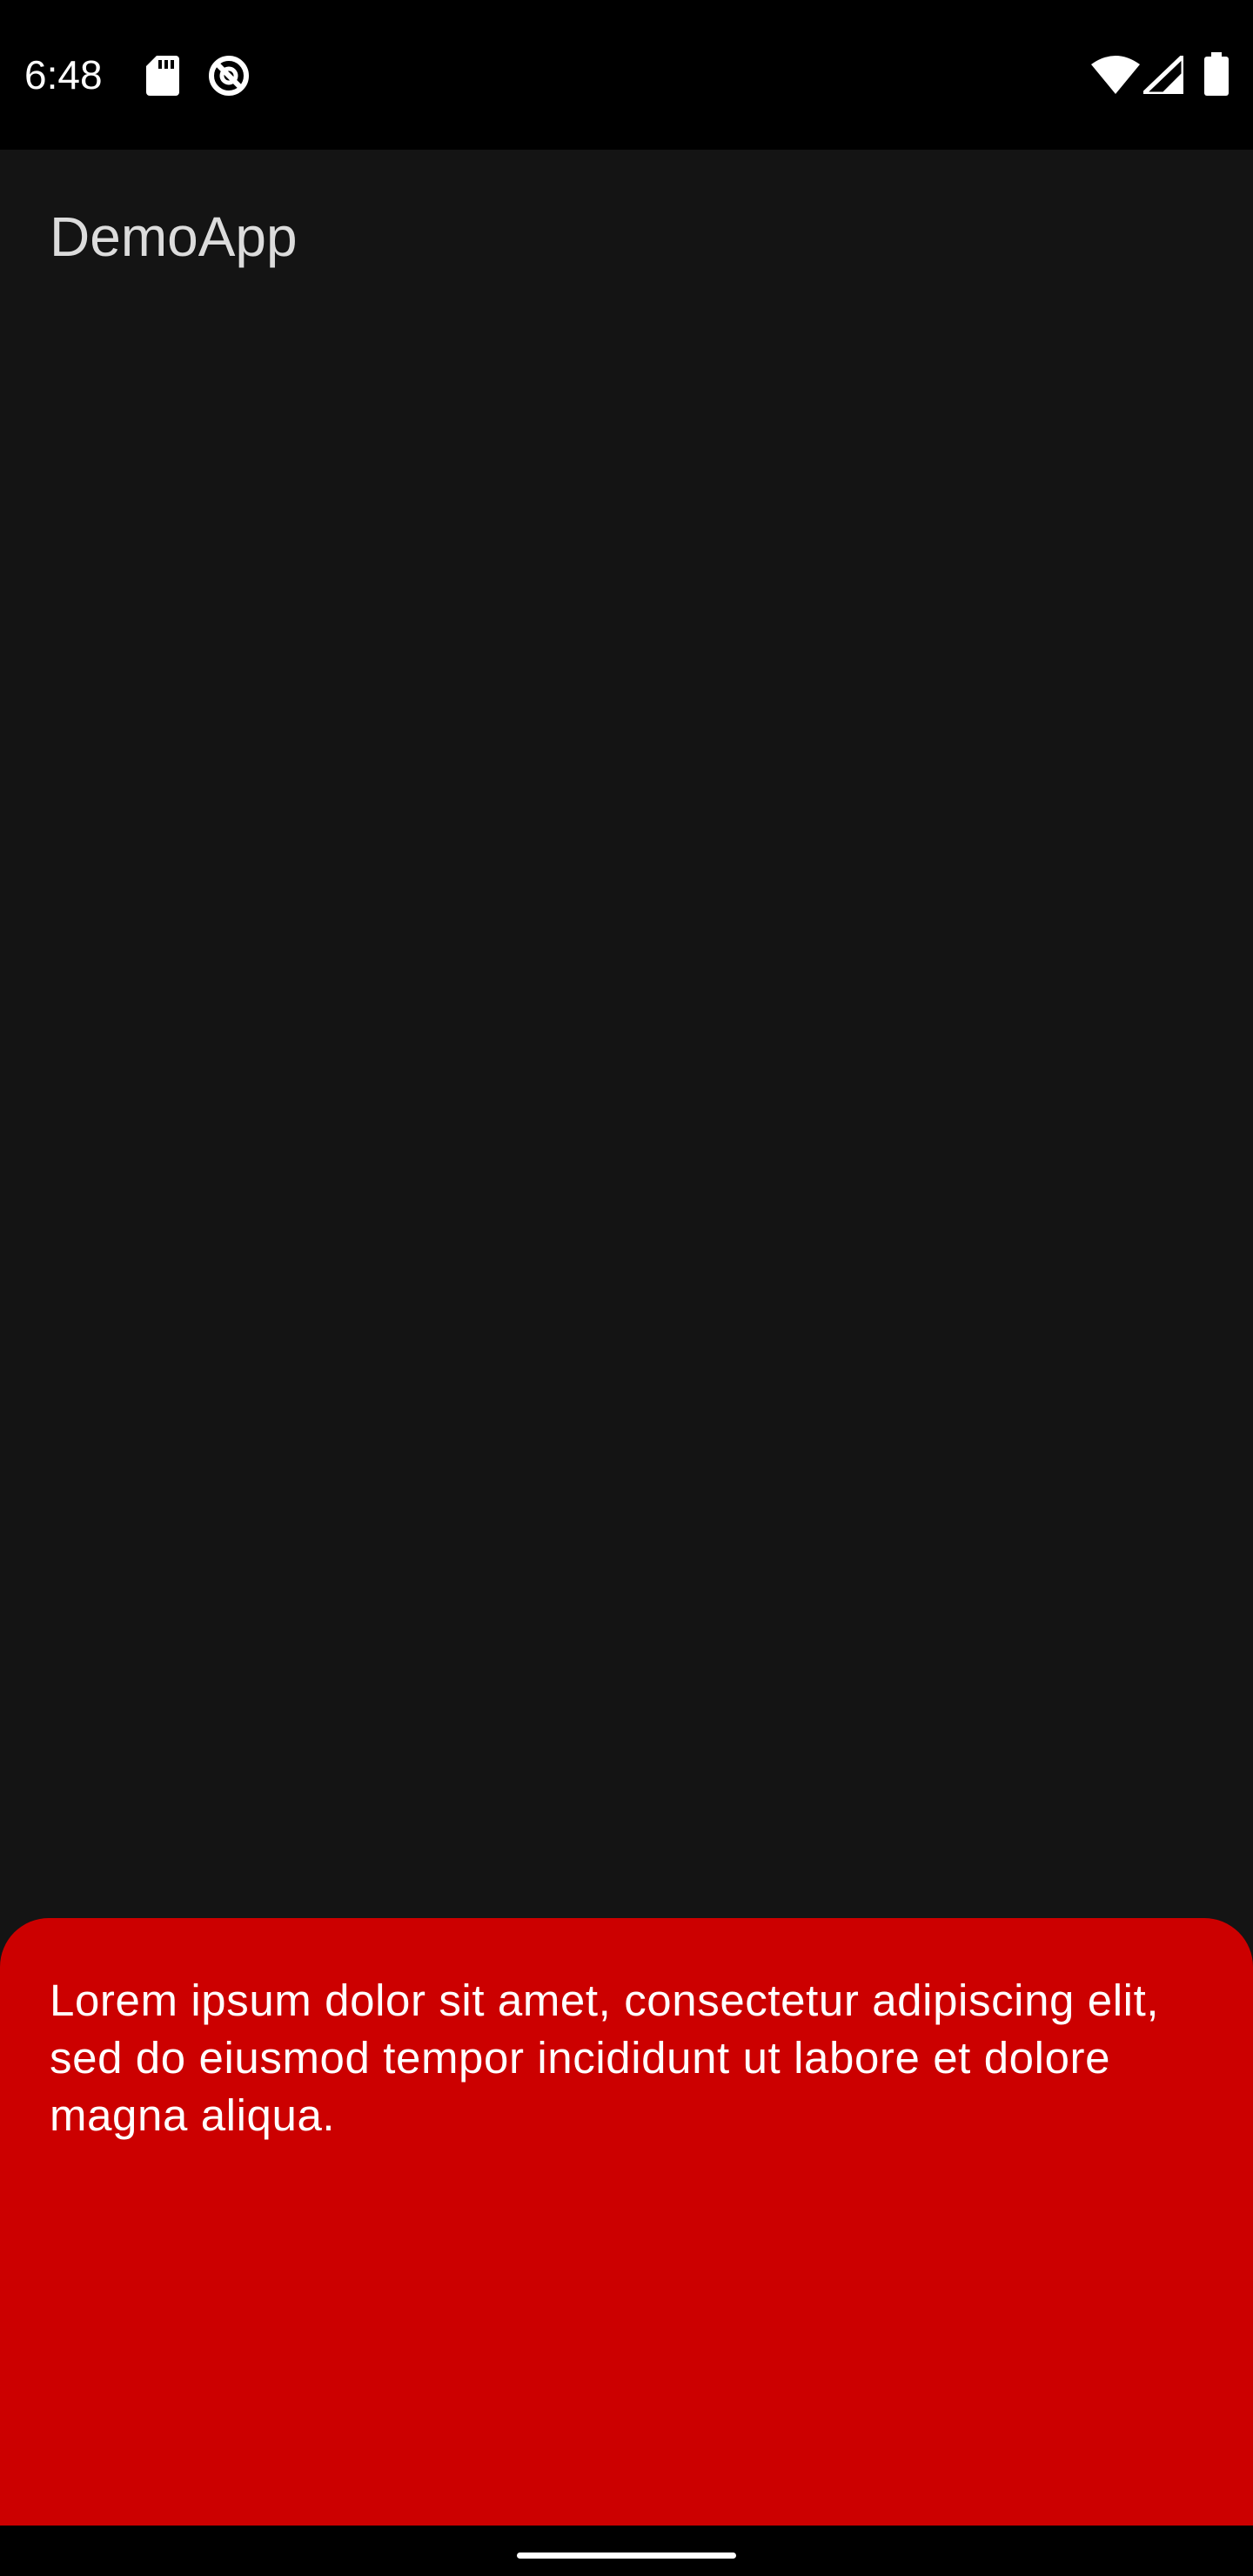 The image size is (1253, 2576). I want to click on battery-icon, so click(1216, 74).